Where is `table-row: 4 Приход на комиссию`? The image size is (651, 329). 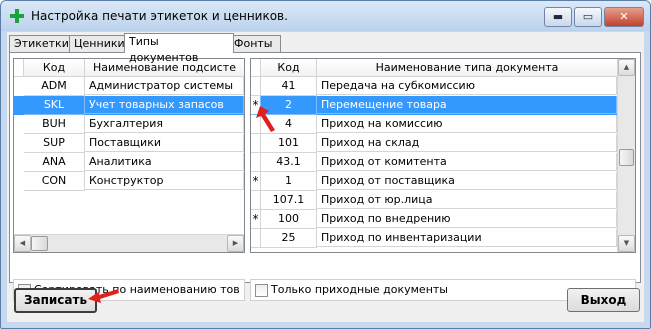 table-row: 4 Приход на комиссию is located at coordinates (434, 124).